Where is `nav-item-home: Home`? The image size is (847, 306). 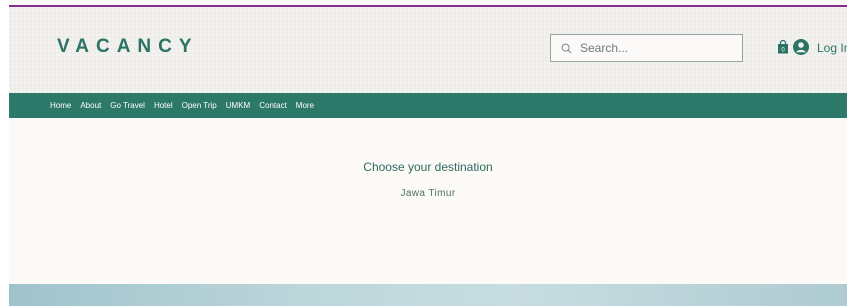
nav-item-home: Home is located at coordinates (60, 105).